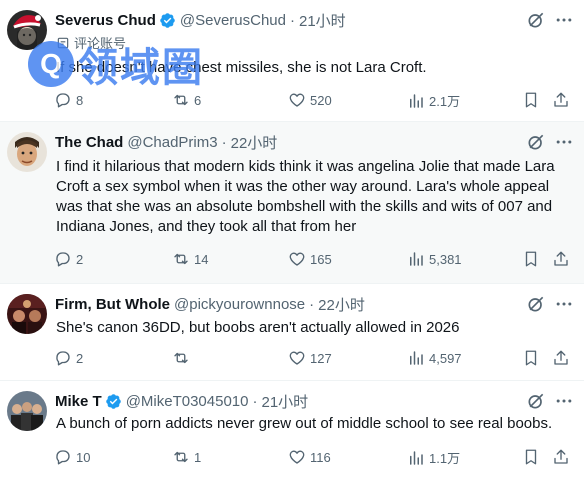  I want to click on display-name: Mike T, so click(78, 401).